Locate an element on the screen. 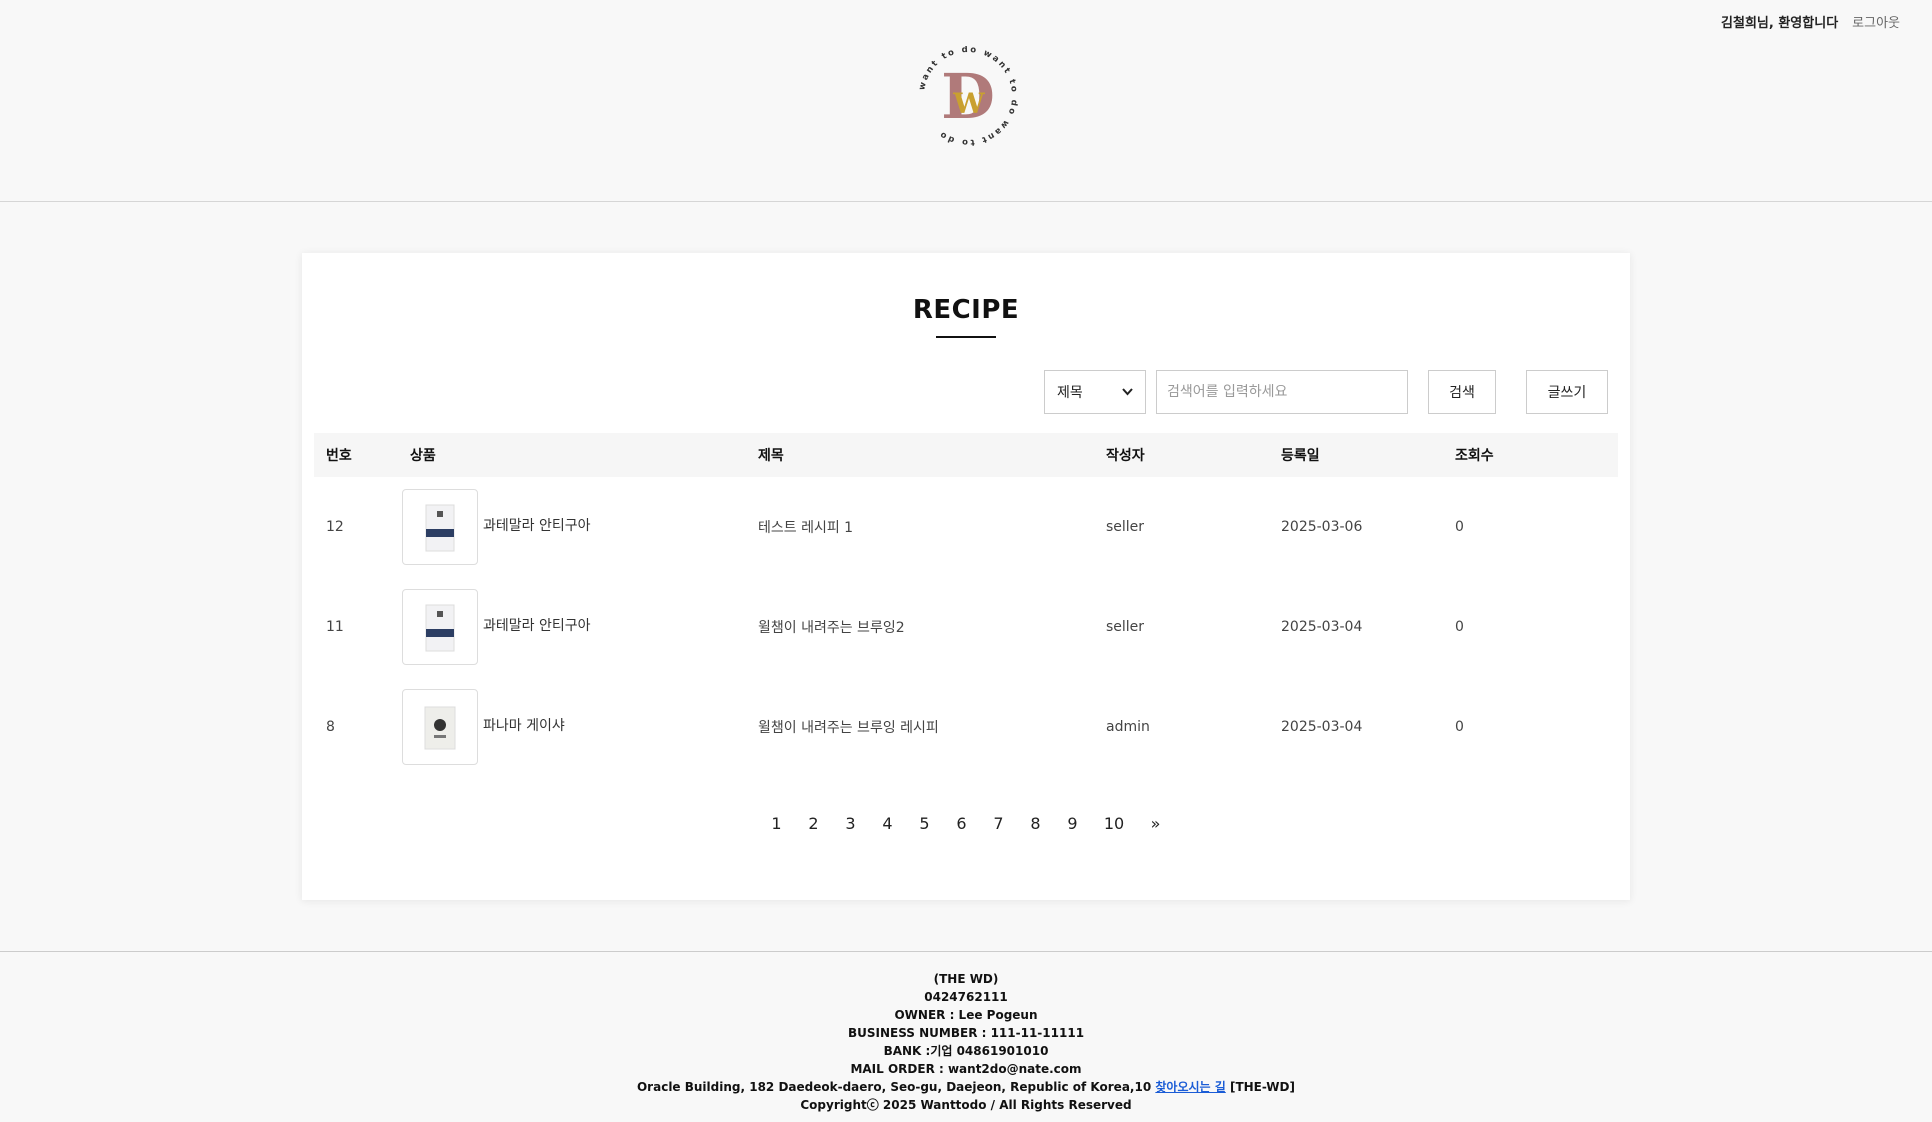  column-header-views: 조회수 is located at coordinates (1474, 456).